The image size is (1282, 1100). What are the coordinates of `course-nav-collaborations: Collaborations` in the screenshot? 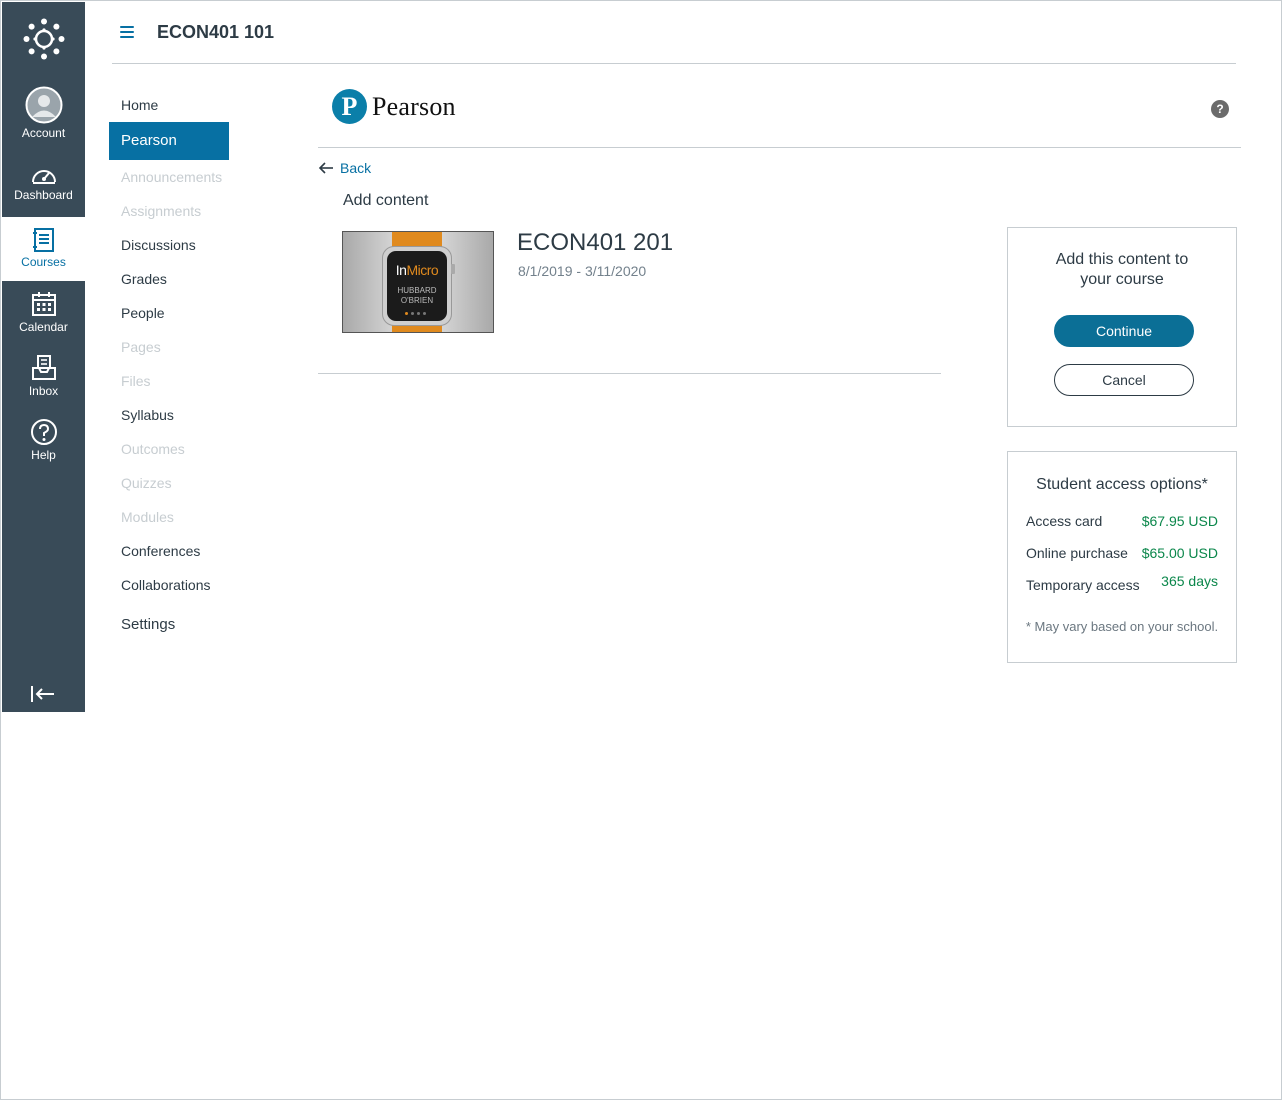 It's located at (169, 585).